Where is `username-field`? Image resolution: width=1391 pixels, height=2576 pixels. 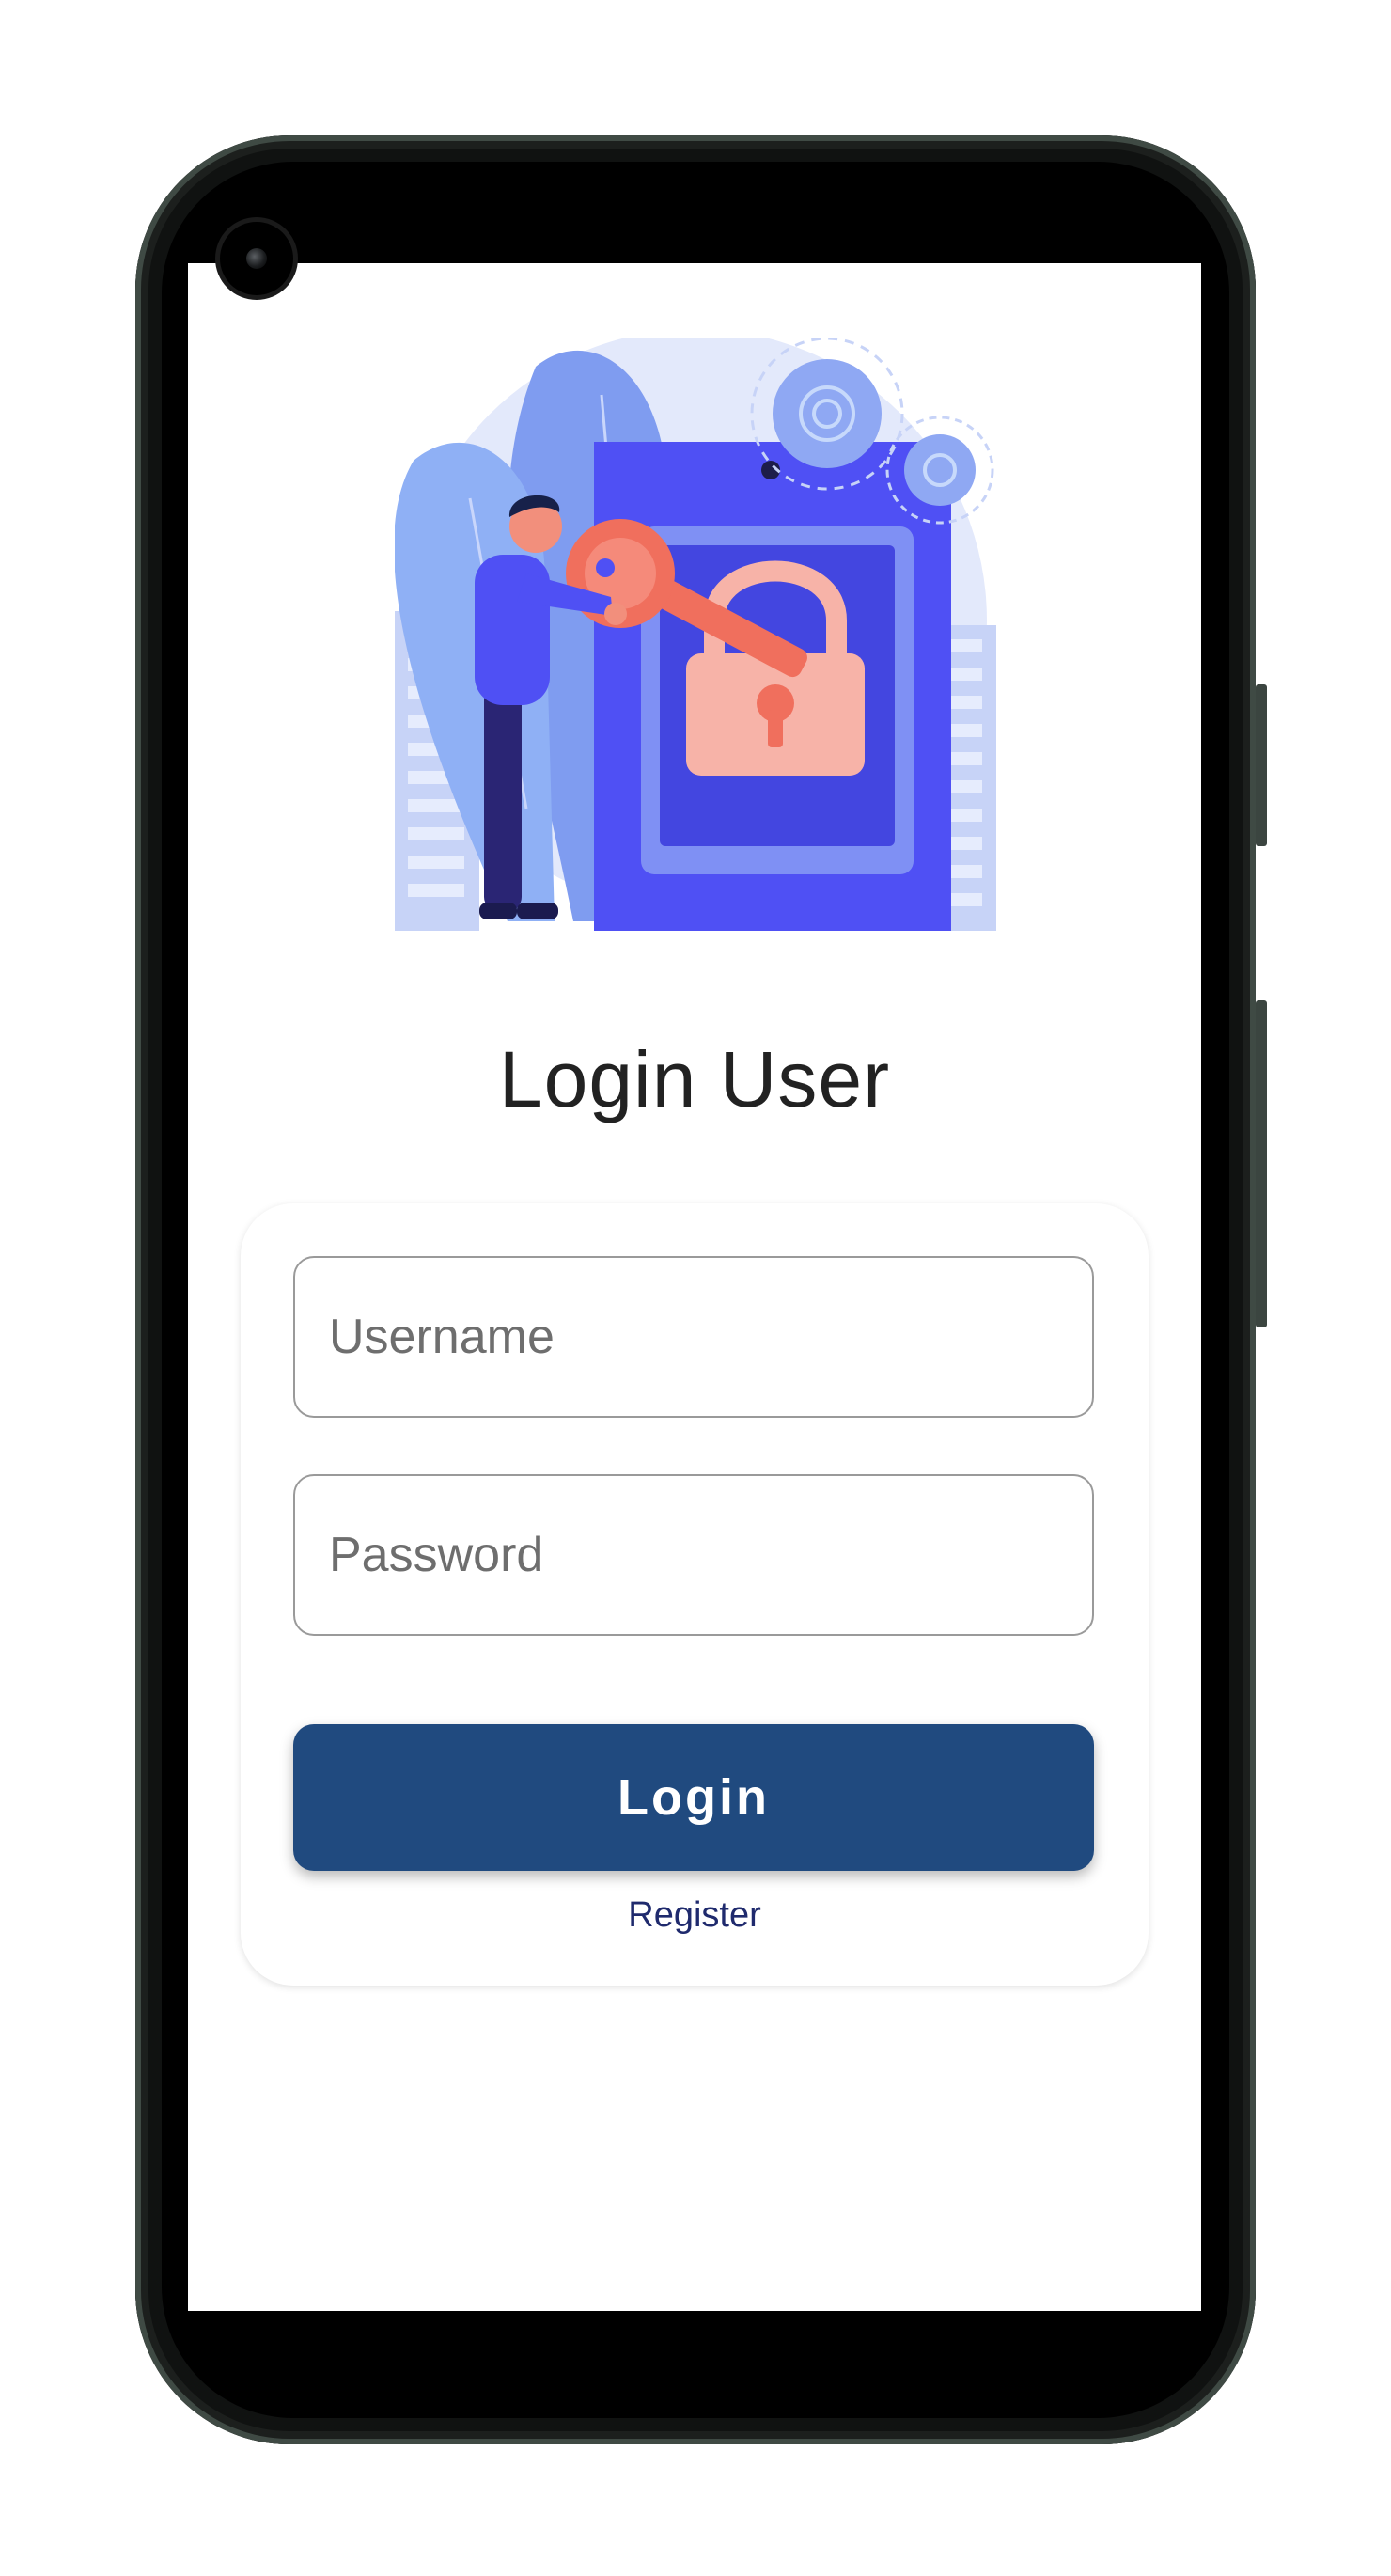
username-field is located at coordinates (694, 1337).